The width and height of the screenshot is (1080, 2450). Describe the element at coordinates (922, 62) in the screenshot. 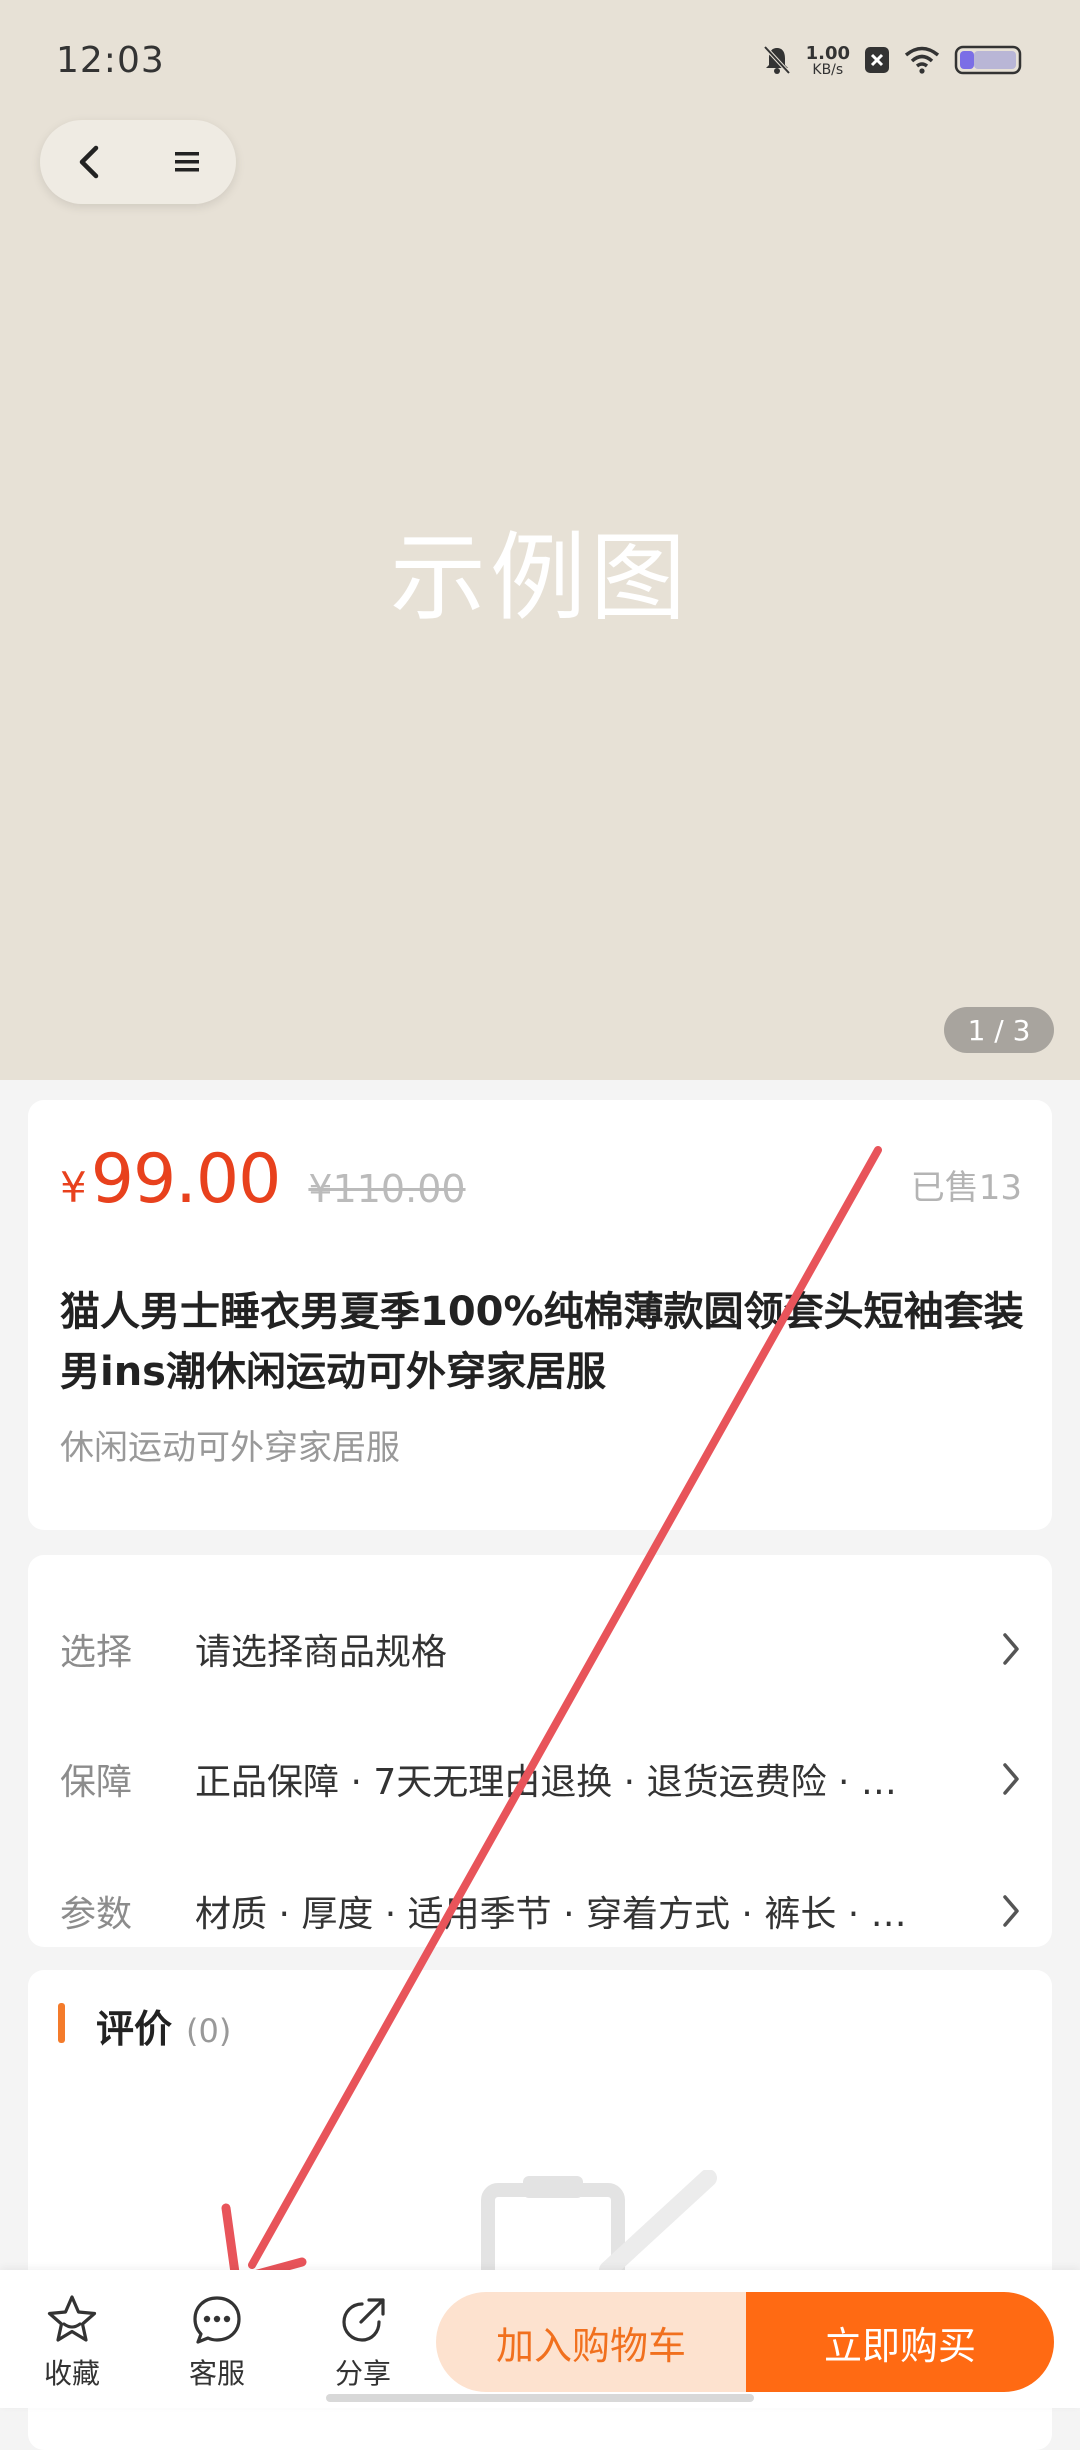

I see `wifi-icon` at that location.